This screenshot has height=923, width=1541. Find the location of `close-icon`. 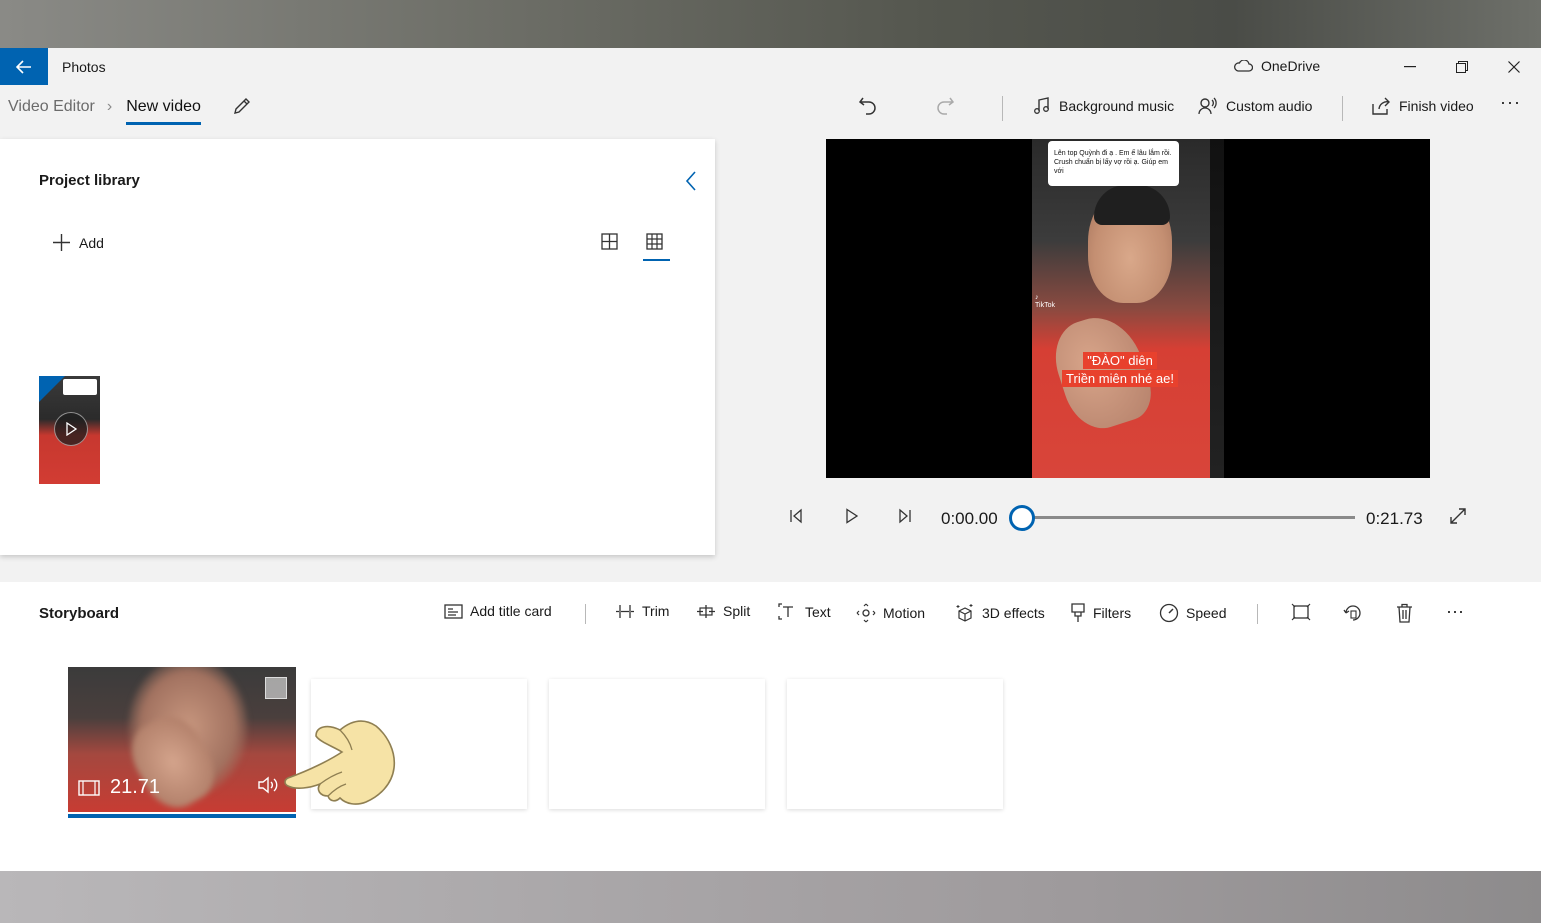

close-icon is located at coordinates (1514, 66).